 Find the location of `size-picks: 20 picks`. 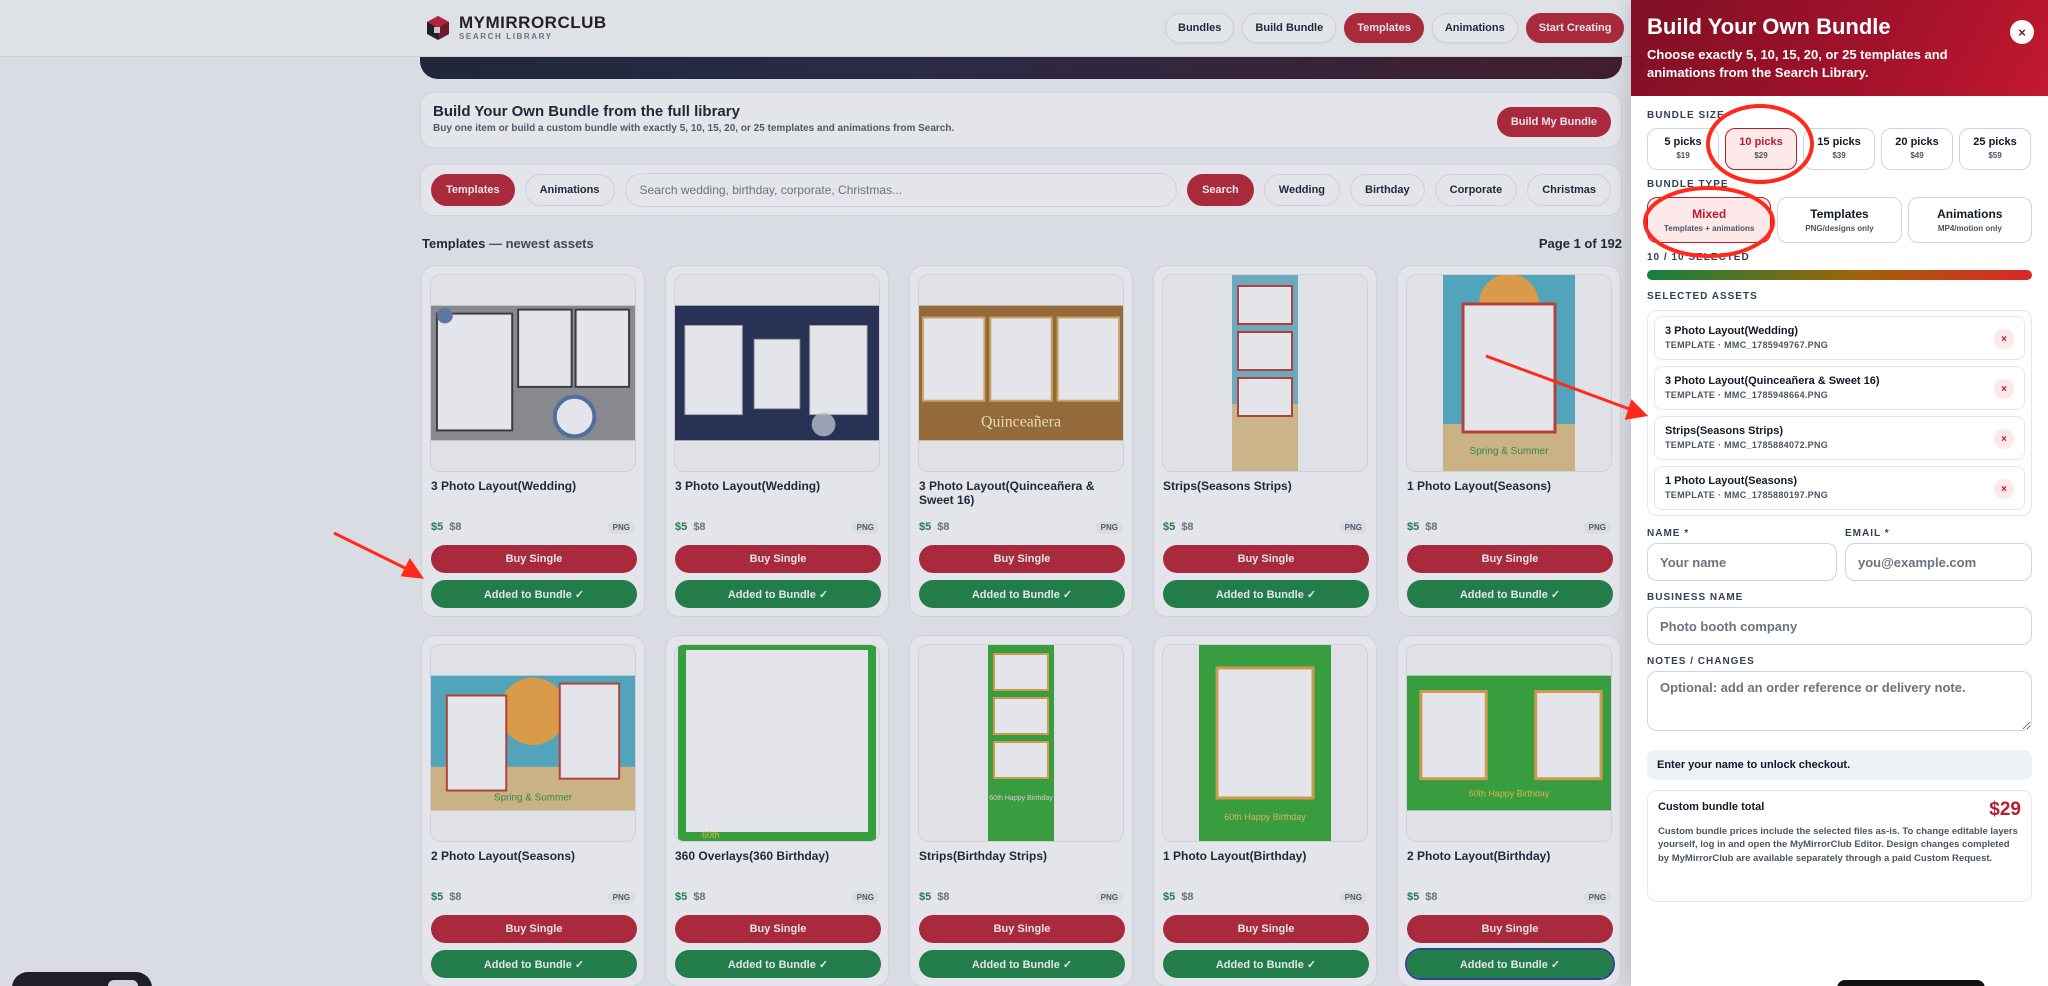

size-picks: 20 picks is located at coordinates (1917, 142).